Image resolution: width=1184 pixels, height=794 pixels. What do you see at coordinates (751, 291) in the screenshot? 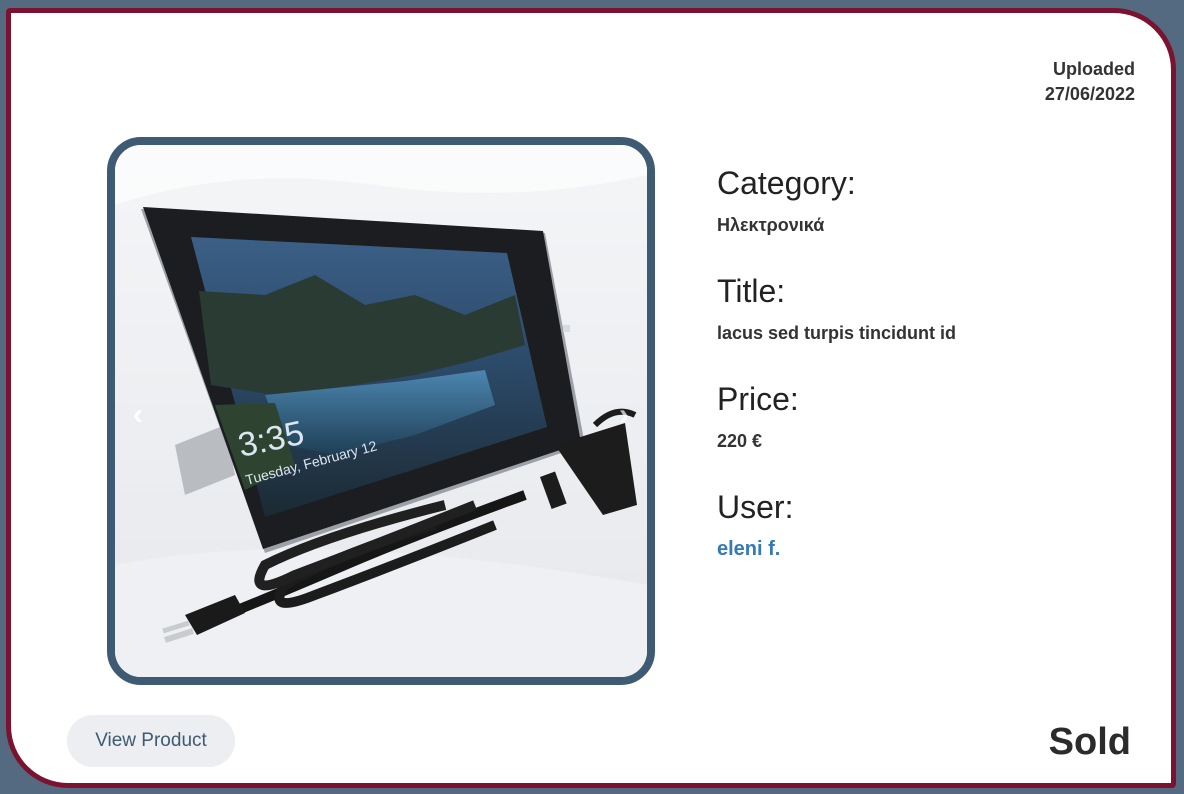
I see `title-label: Title:` at bounding box center [751, 291].